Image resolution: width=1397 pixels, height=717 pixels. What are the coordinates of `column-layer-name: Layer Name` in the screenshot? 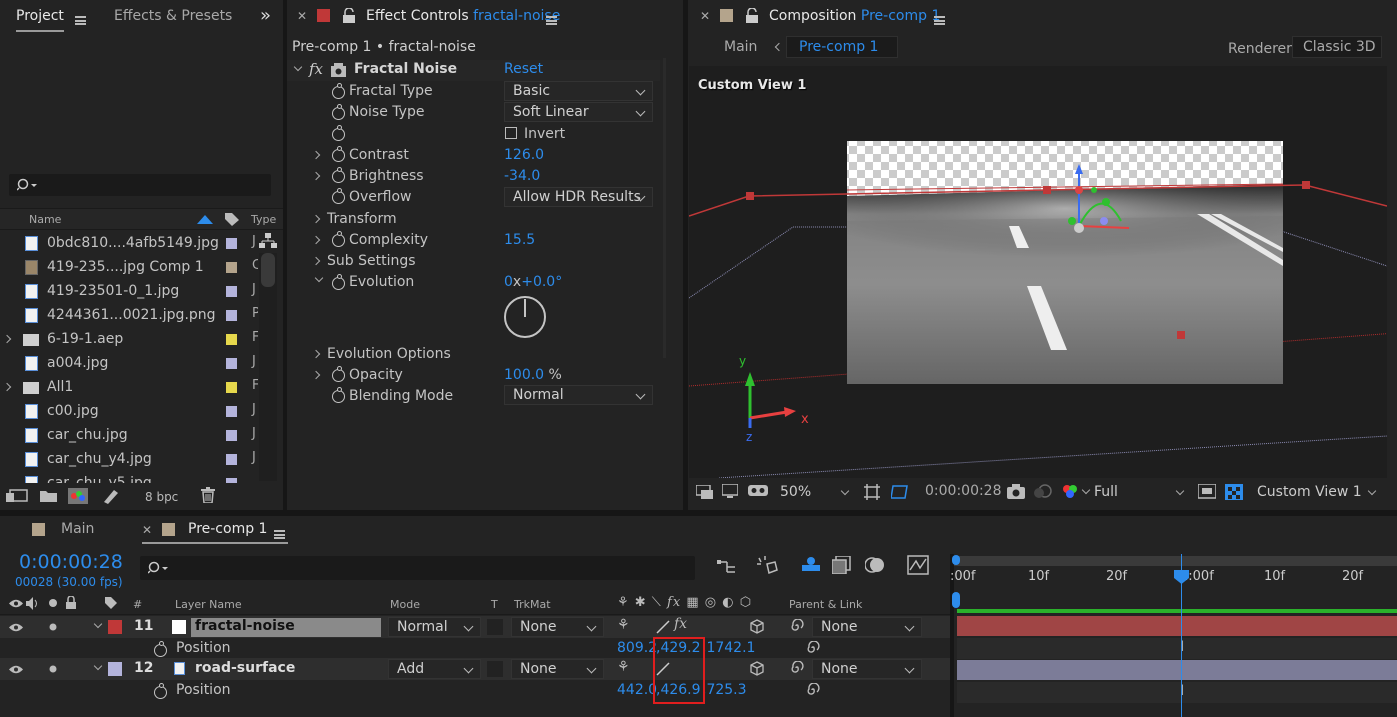 It's located at (208, 604).